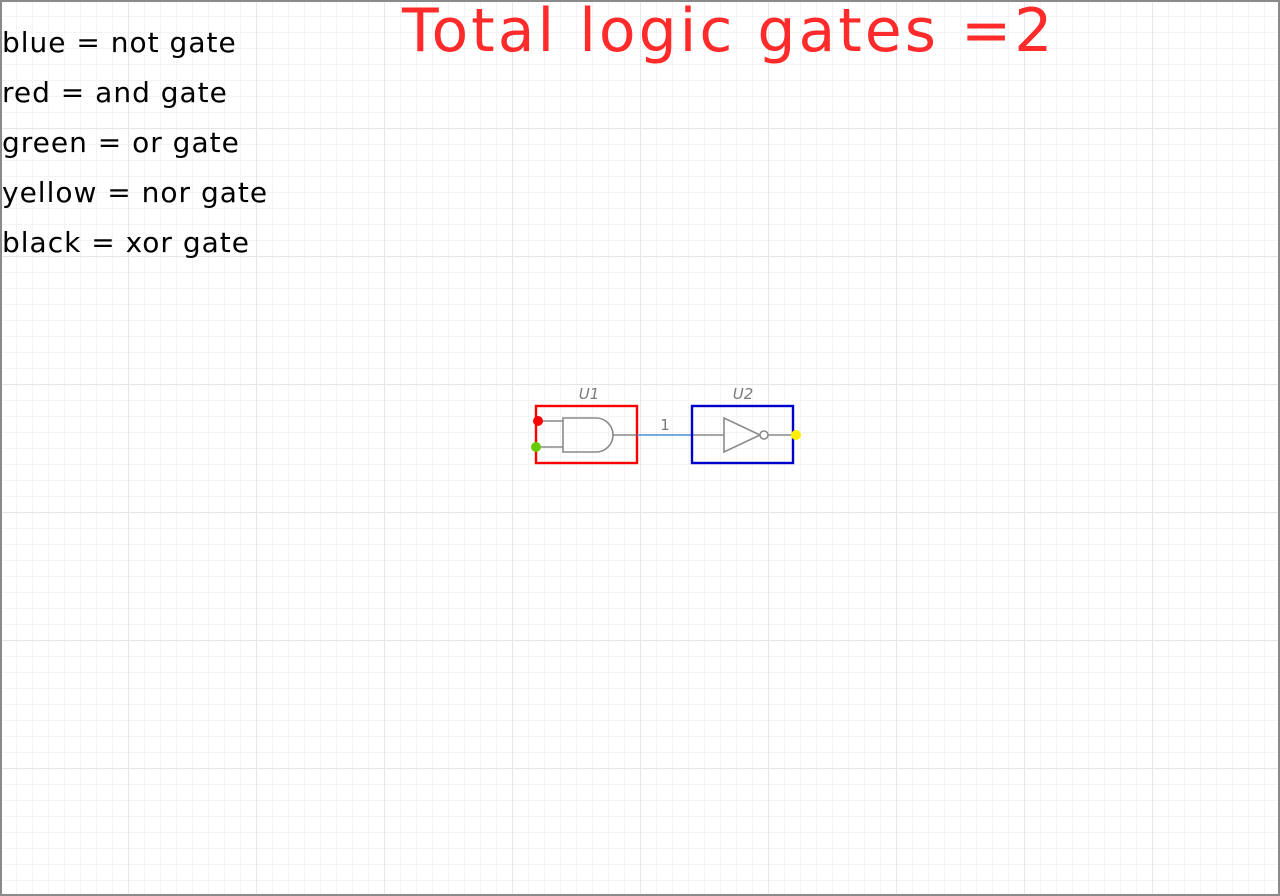 The height and width of the screenshot is (896, 1280). I want to click on not-gate-symbol-icon, so click(742, 435).